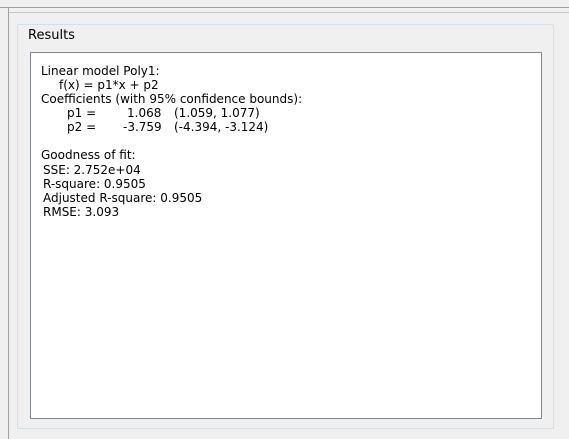 Image resolution: width=569 pixels, height=439 pixels. Describe the element at coordinates (221, 127) in the screenshot. I see `coefficient-bounds: (-4.394, -3.124)` at that location.